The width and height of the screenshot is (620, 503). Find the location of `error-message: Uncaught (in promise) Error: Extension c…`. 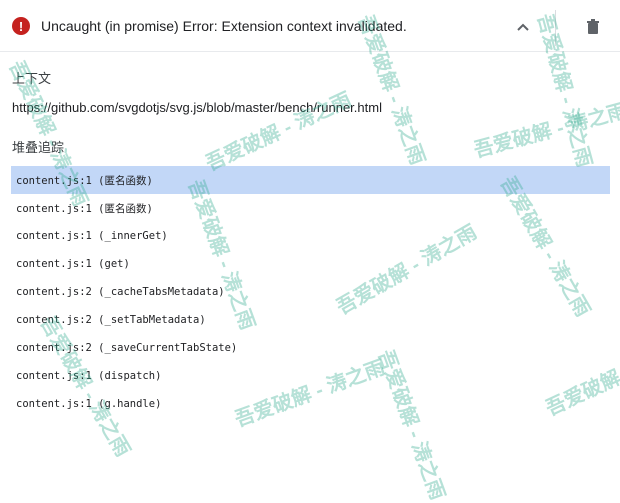

error-message: Uncaught (in promise) Error: Extension c… is located at coordinates (224, 26).